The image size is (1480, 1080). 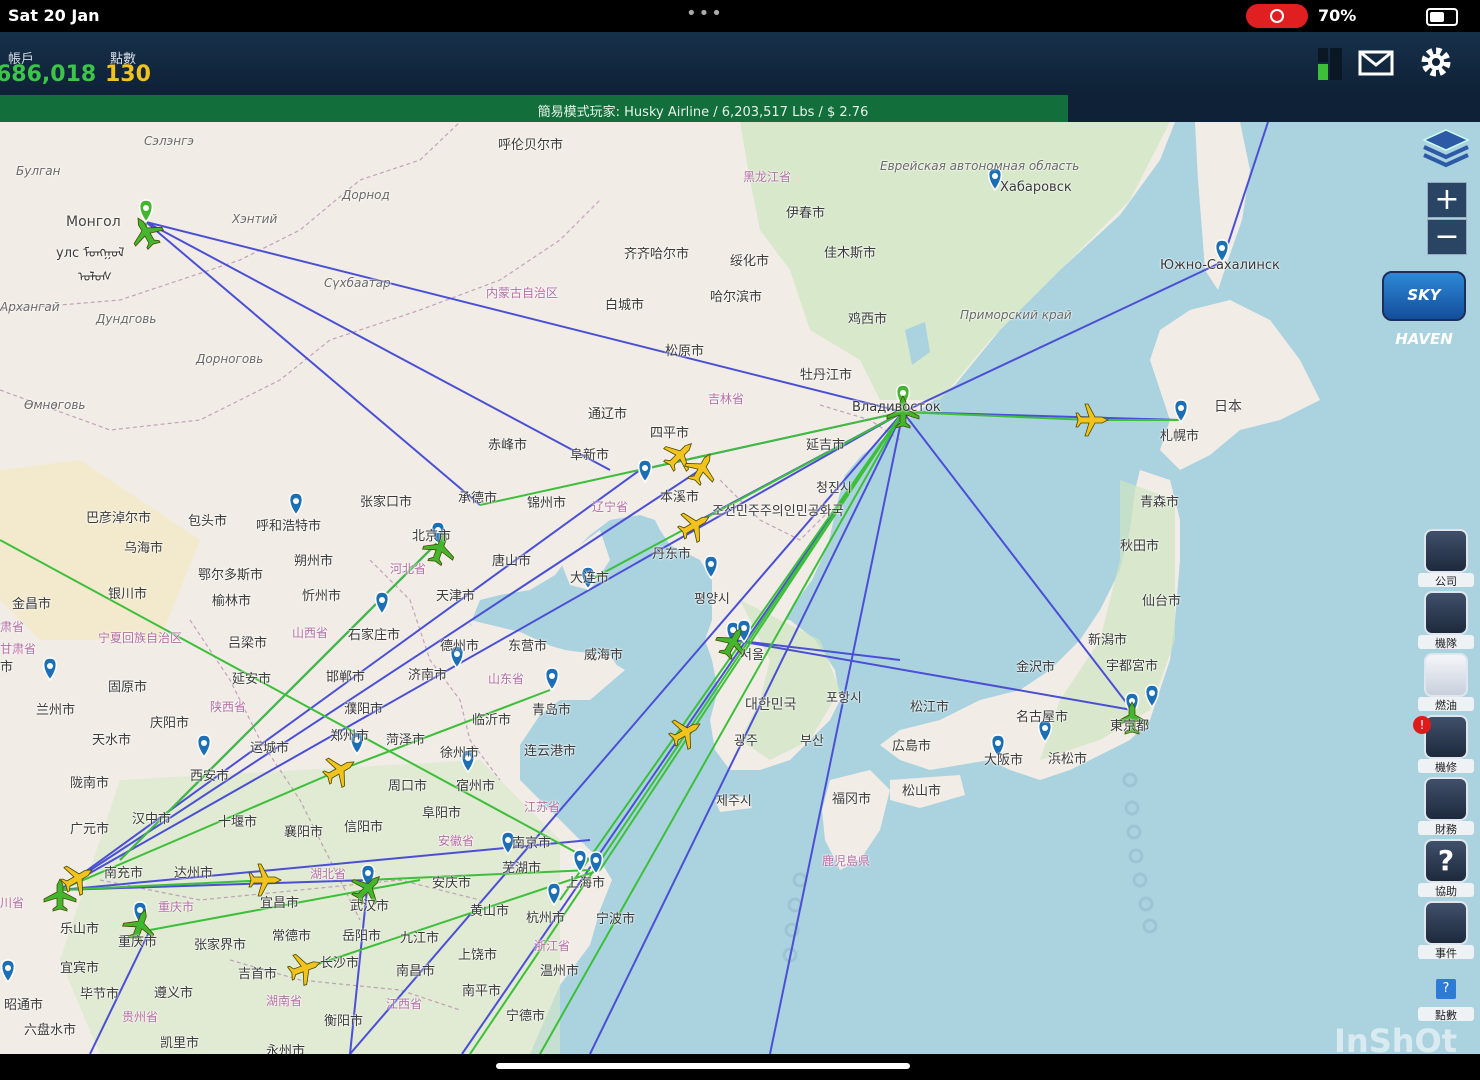 I want to click on map-label-lanzhou: 兰州市, so click(x=56, y=710).